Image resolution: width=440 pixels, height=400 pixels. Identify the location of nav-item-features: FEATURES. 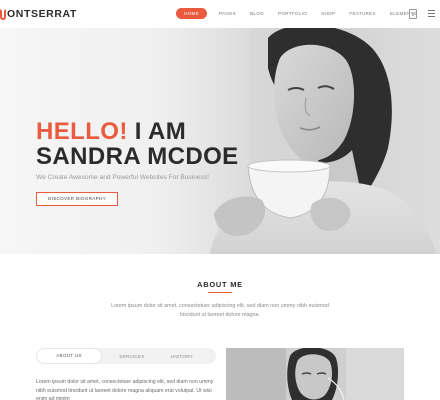
(362, 13).